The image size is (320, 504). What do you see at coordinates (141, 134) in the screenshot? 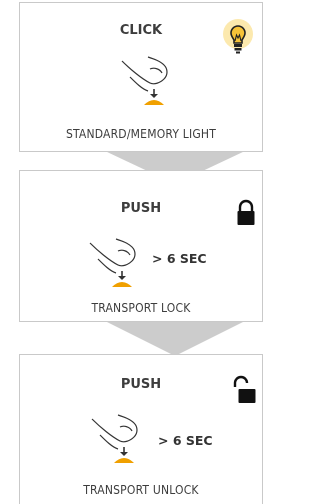
I see `result-label: STANDARD/MEMORY LIGHT` at bounding box center [141, 134].